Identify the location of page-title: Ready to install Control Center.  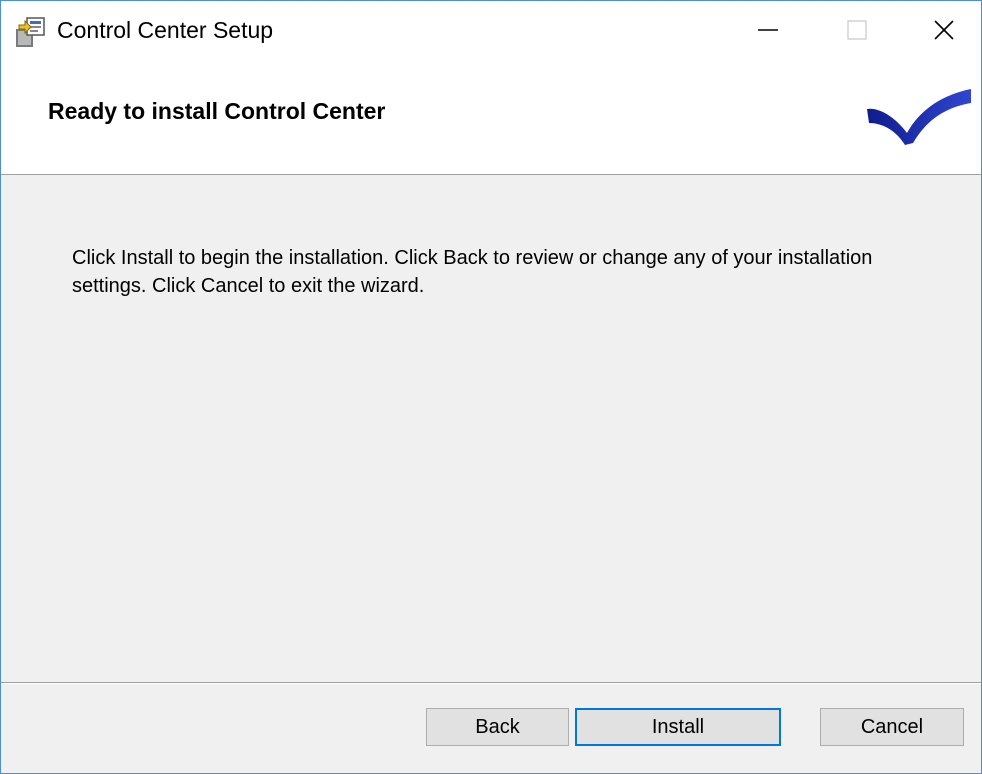
(217, 111).